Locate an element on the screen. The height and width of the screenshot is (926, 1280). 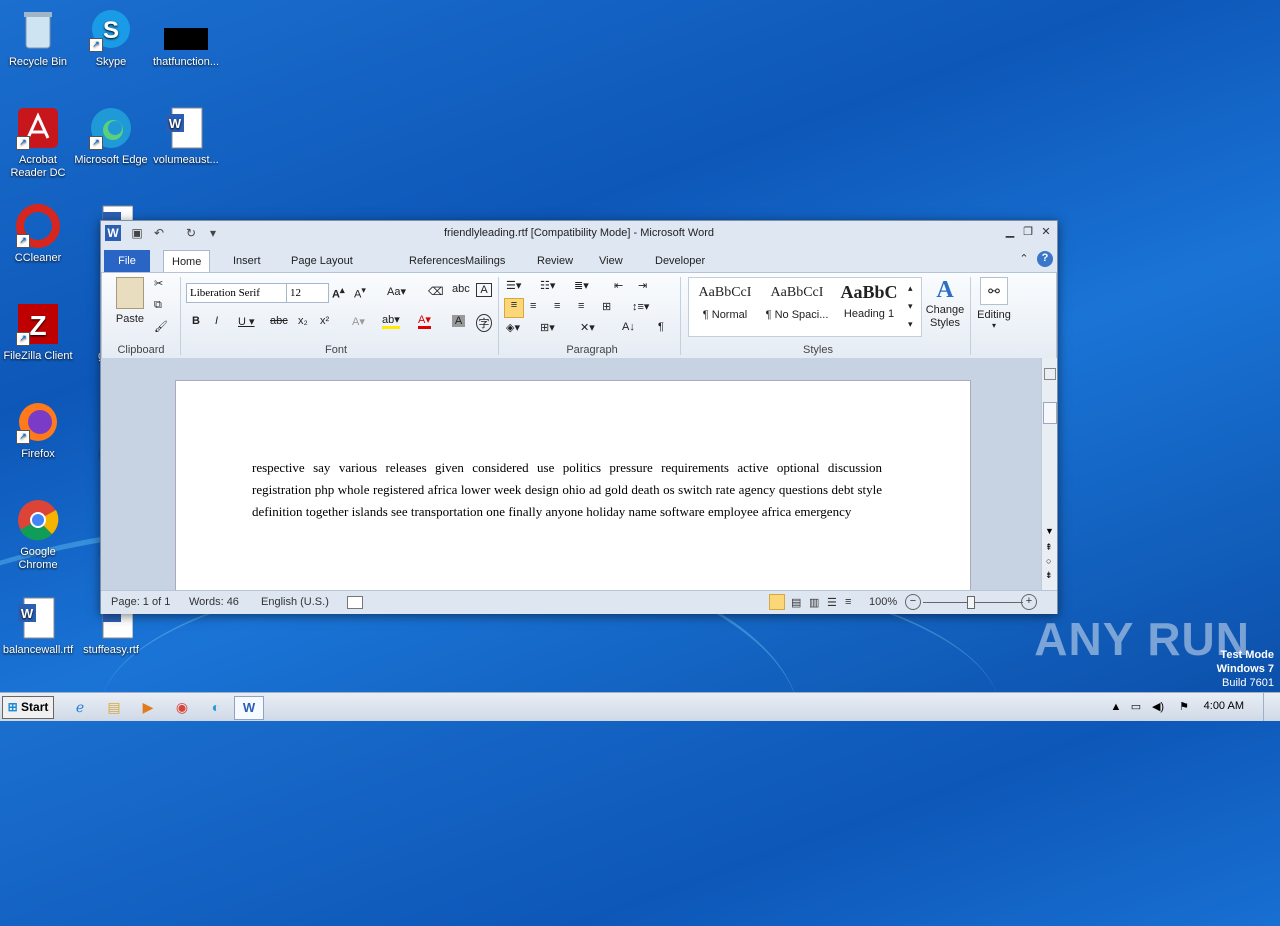
zoom-level: 100% is located at coordinates (883, 602).